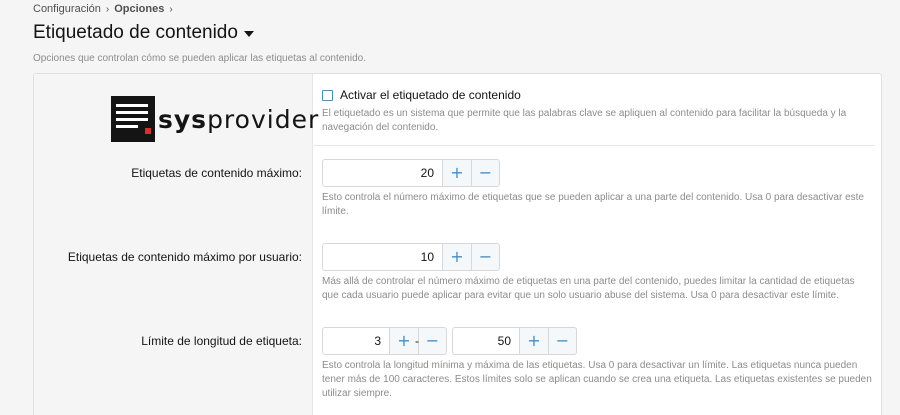 This screenshot has width=900, height=415. I want to click on max-tags-spinner: 20 + −, so click(411, 173).